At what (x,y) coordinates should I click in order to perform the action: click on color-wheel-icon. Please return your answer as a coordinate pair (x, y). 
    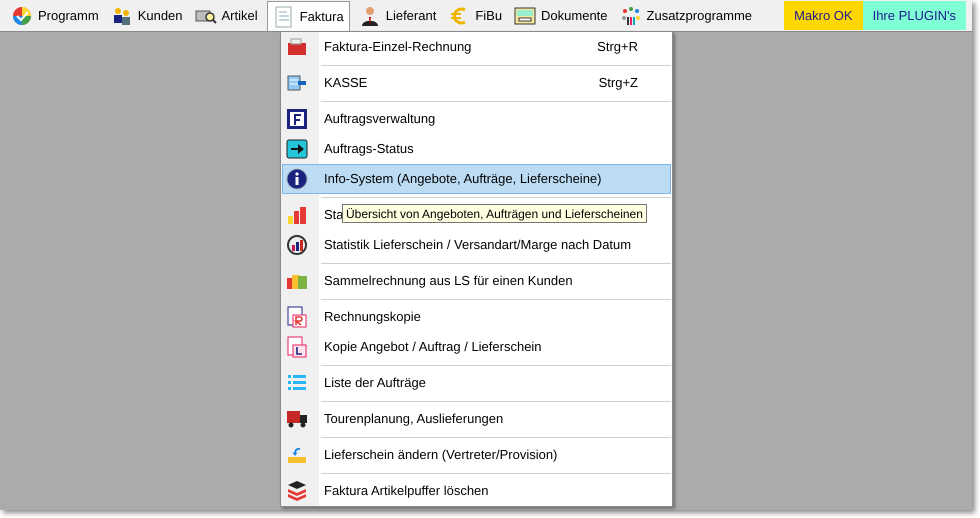
    Looking at the image, I should click on (22, 16).